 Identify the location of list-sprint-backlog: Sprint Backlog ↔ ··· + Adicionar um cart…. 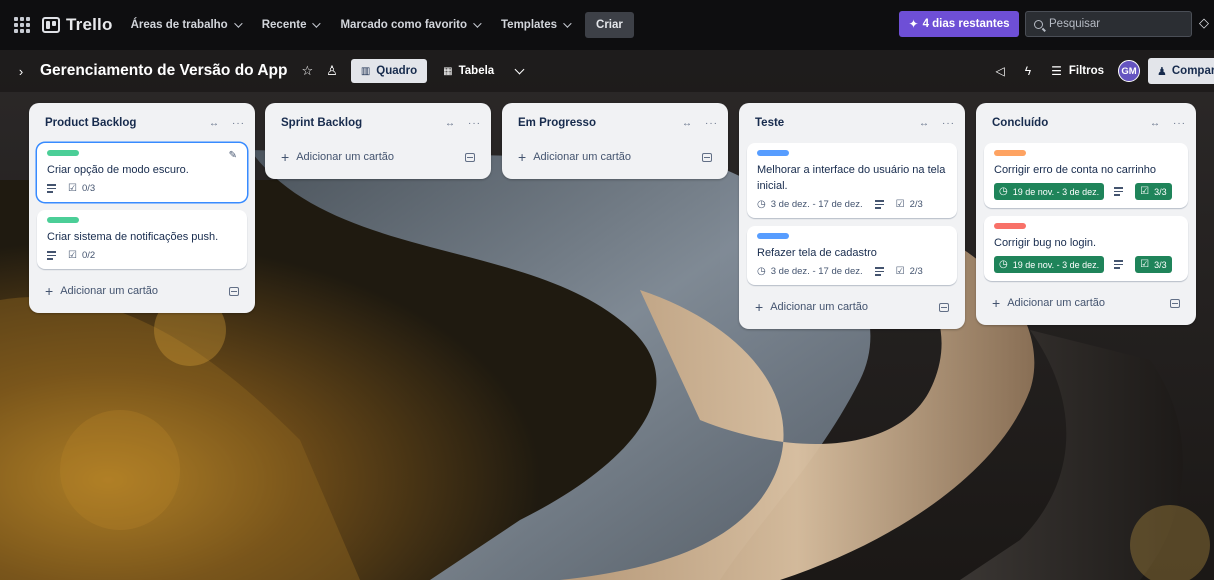
(378, 141).